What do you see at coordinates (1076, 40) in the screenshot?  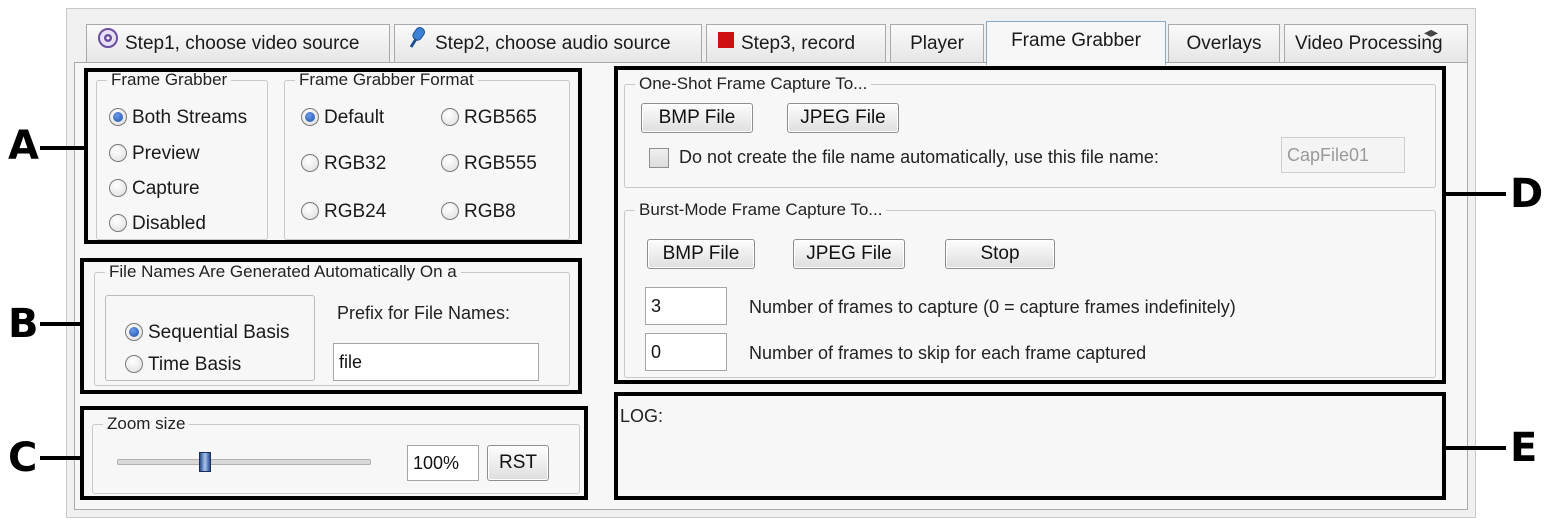 I see `tab-label: Frame Grabber` at bounding box center [1076, 40].